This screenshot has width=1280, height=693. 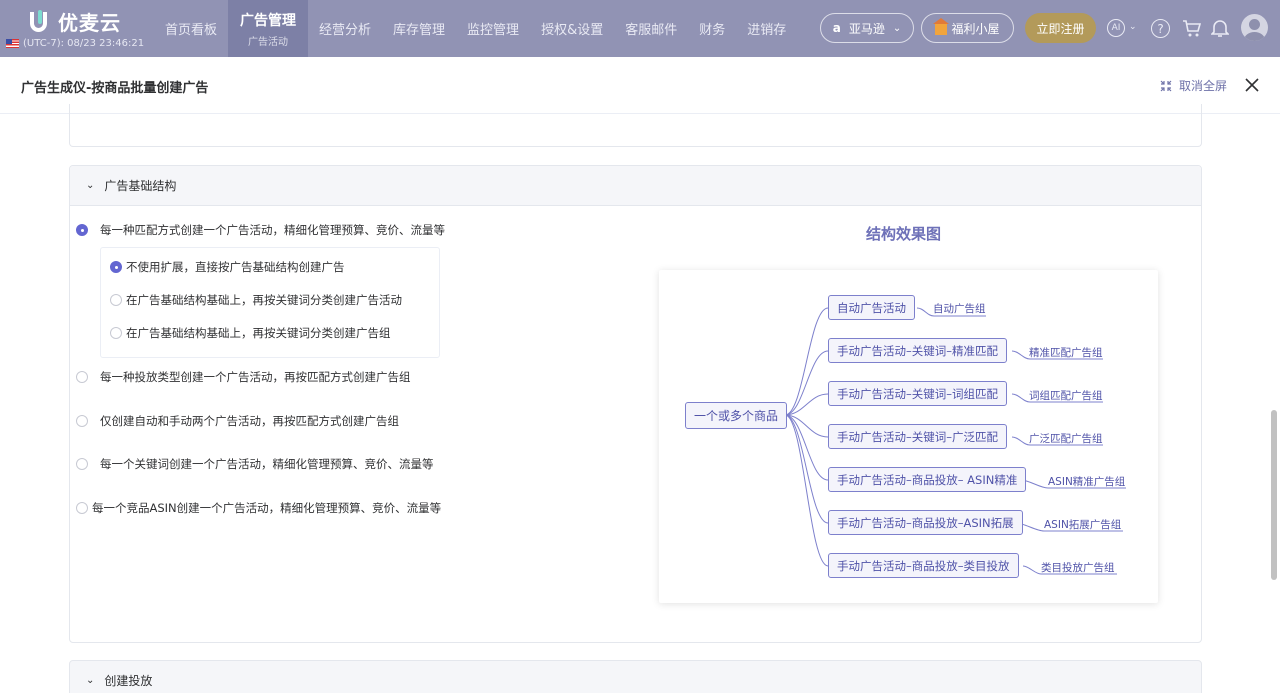 What do you see at coordinates (272, 230) in the screenshot?
I see `option-label: 每一种匹配方式创建一个广告活动，精细化管理预算、竞价、流量等` at bounding box center [272, 230].